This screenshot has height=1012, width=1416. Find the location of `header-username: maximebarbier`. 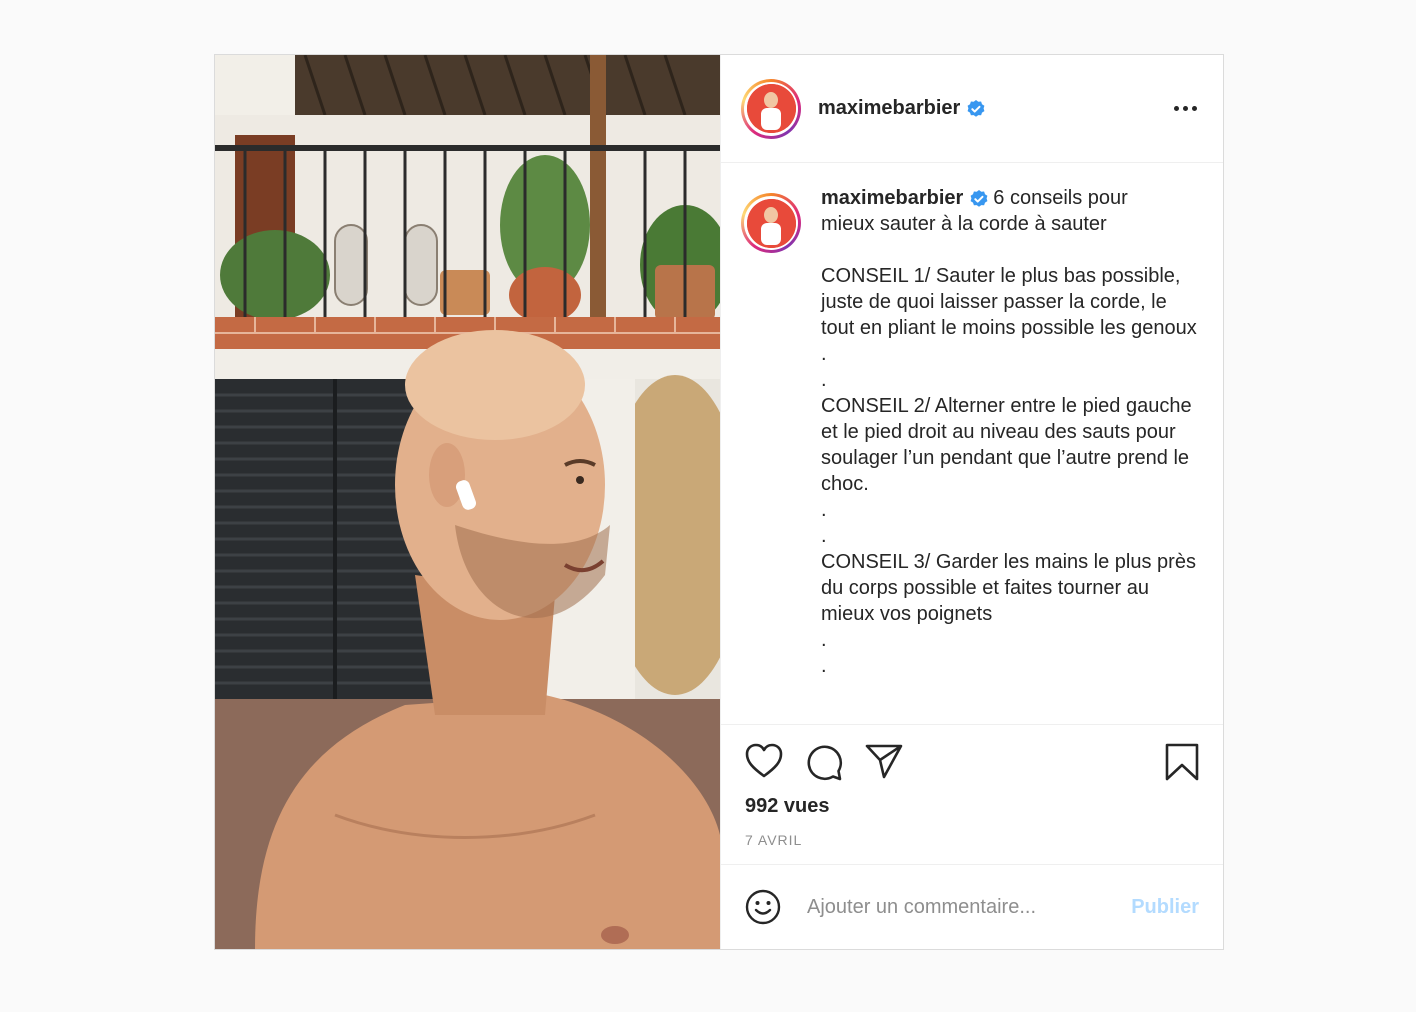

header-username: maximebarbier is located at coordinates (889, 108).